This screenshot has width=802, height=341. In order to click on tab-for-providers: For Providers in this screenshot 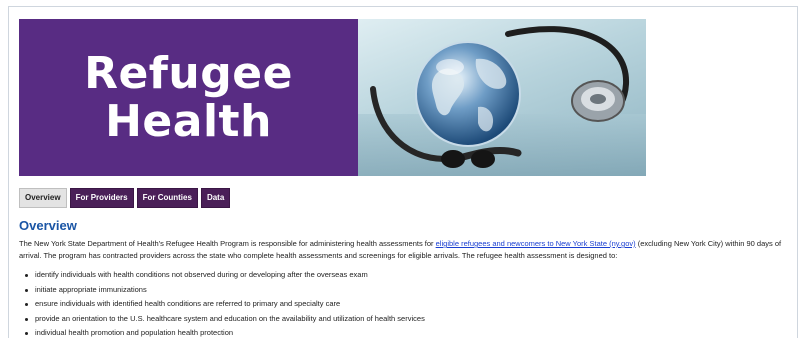, I will do `click(101, 198)`.